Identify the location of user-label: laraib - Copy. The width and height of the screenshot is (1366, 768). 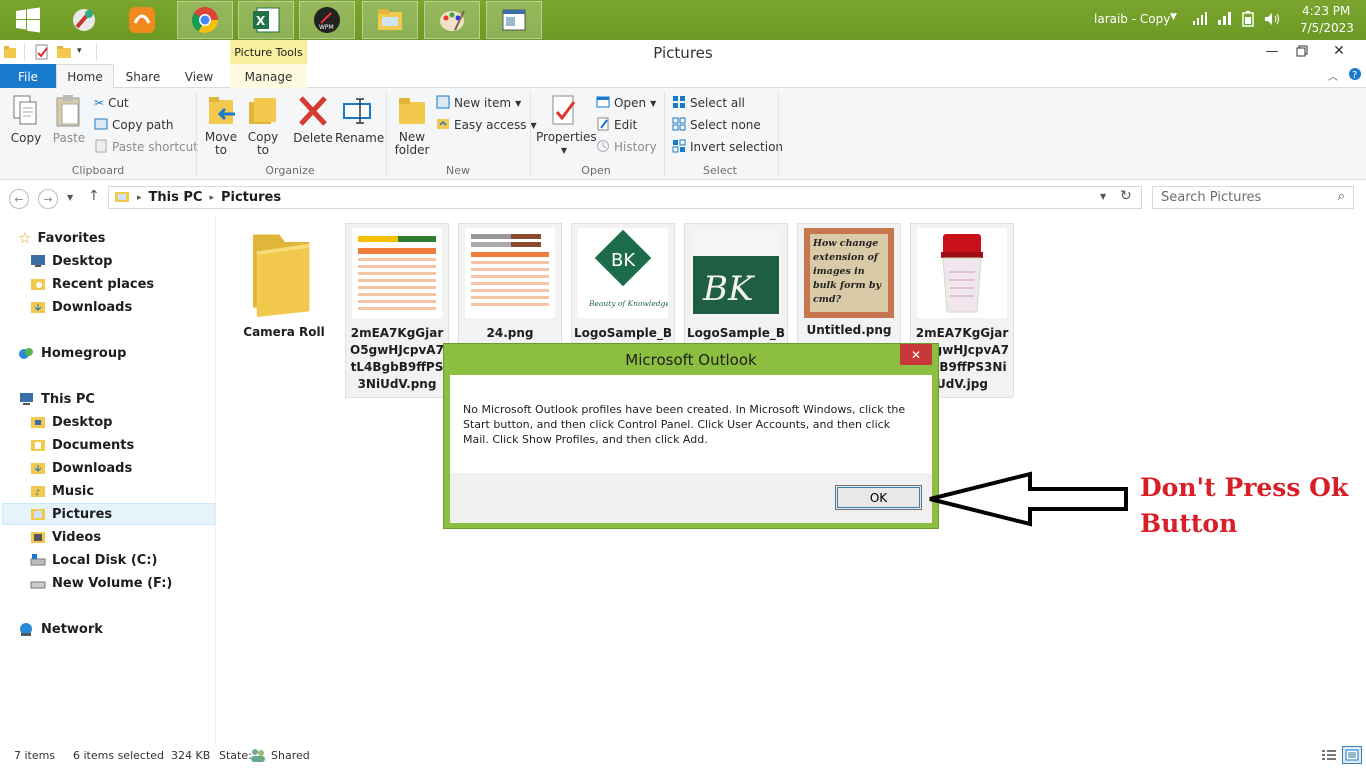
(1132, 19).